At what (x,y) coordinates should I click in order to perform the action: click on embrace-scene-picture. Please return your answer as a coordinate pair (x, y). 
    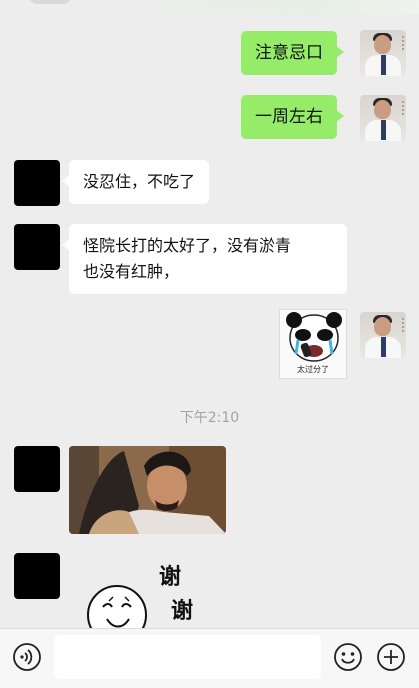
    Looking at the image, I should click on (147, 490).